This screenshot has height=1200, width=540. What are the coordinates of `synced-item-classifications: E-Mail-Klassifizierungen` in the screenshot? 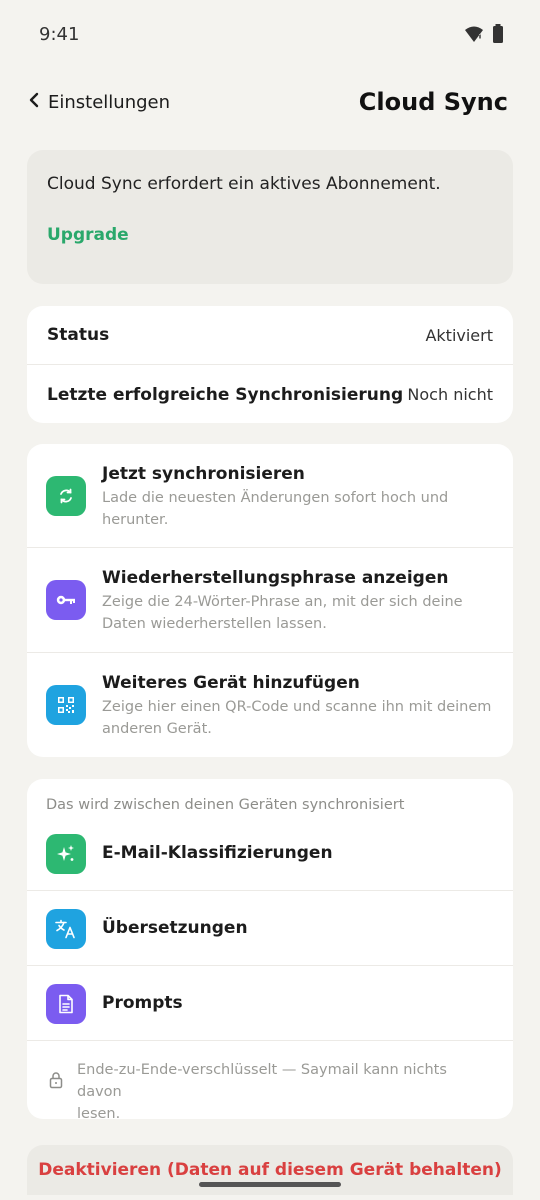 It's located at (270, 853).